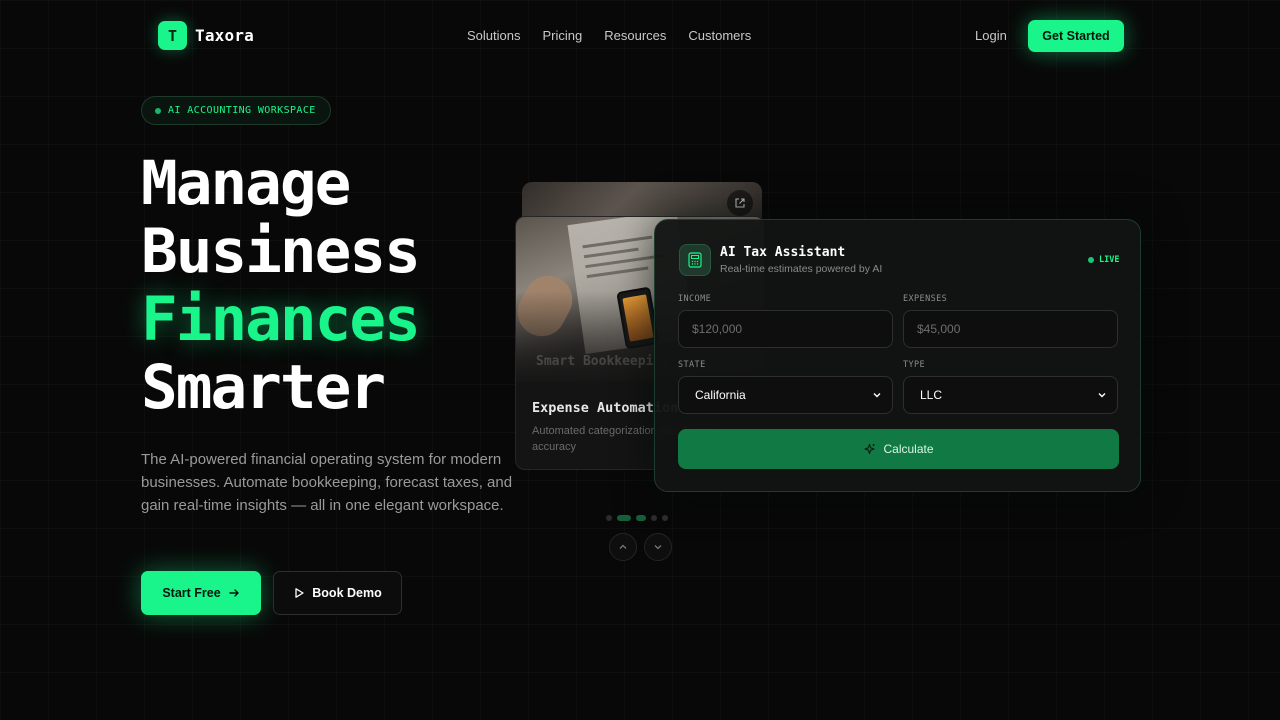 This screenshot has height=720, width=1280. Describe the element at coordinates (263, 387) in the screenshot. I see `headline-line-4: Smarter` at that location.